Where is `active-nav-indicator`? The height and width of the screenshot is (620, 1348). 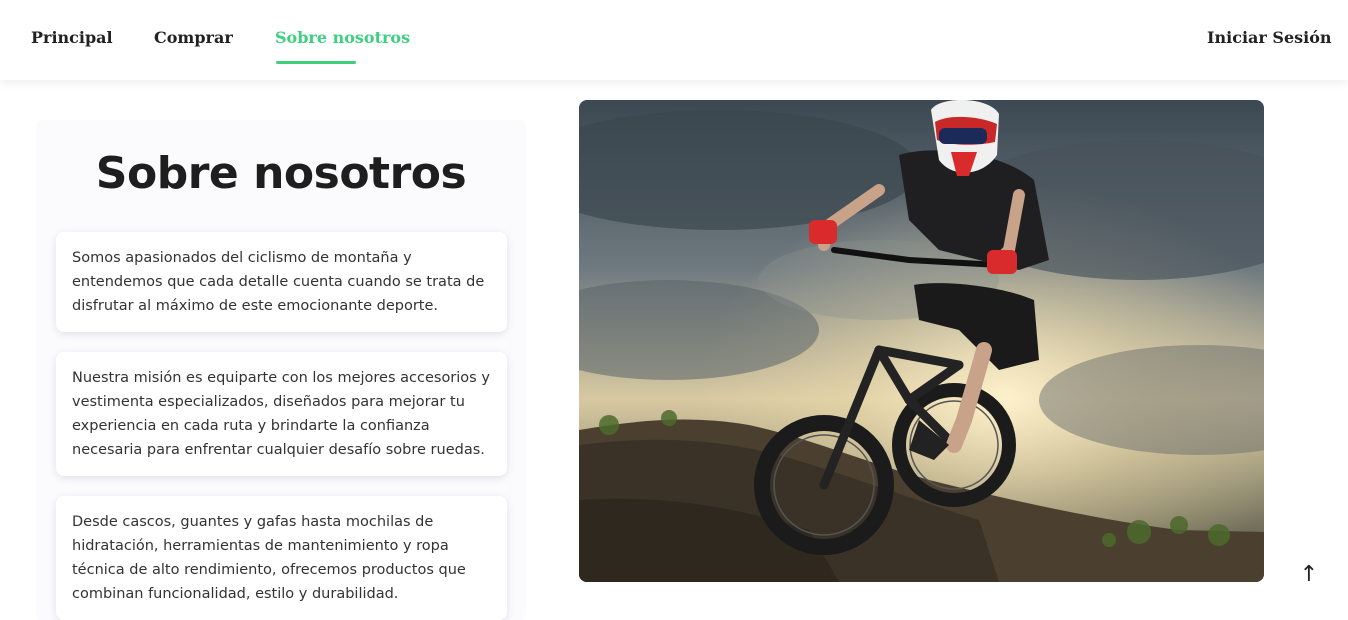 active-nav-indicator is located at coordinates (316, 62).